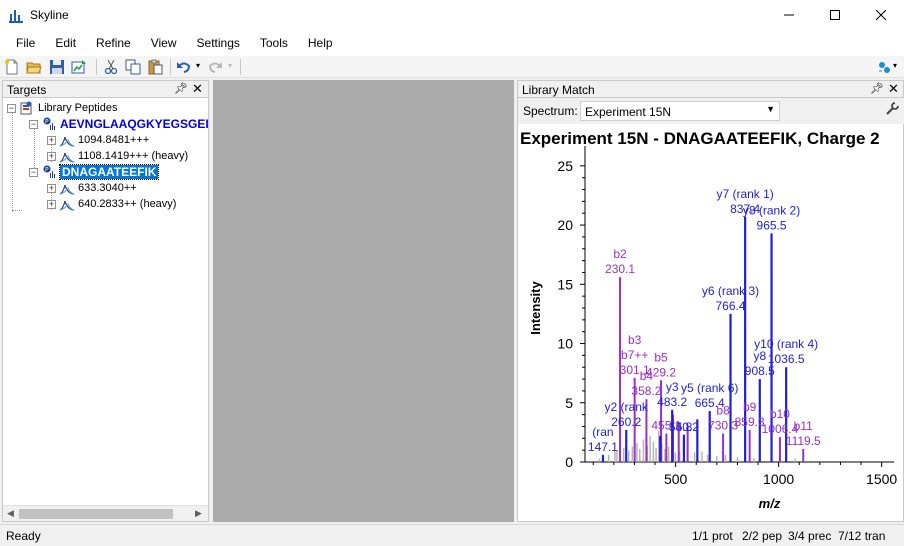 The width and height of the screenshot is (904, 546). I want to click on svg-text: P, so click(47, 170).